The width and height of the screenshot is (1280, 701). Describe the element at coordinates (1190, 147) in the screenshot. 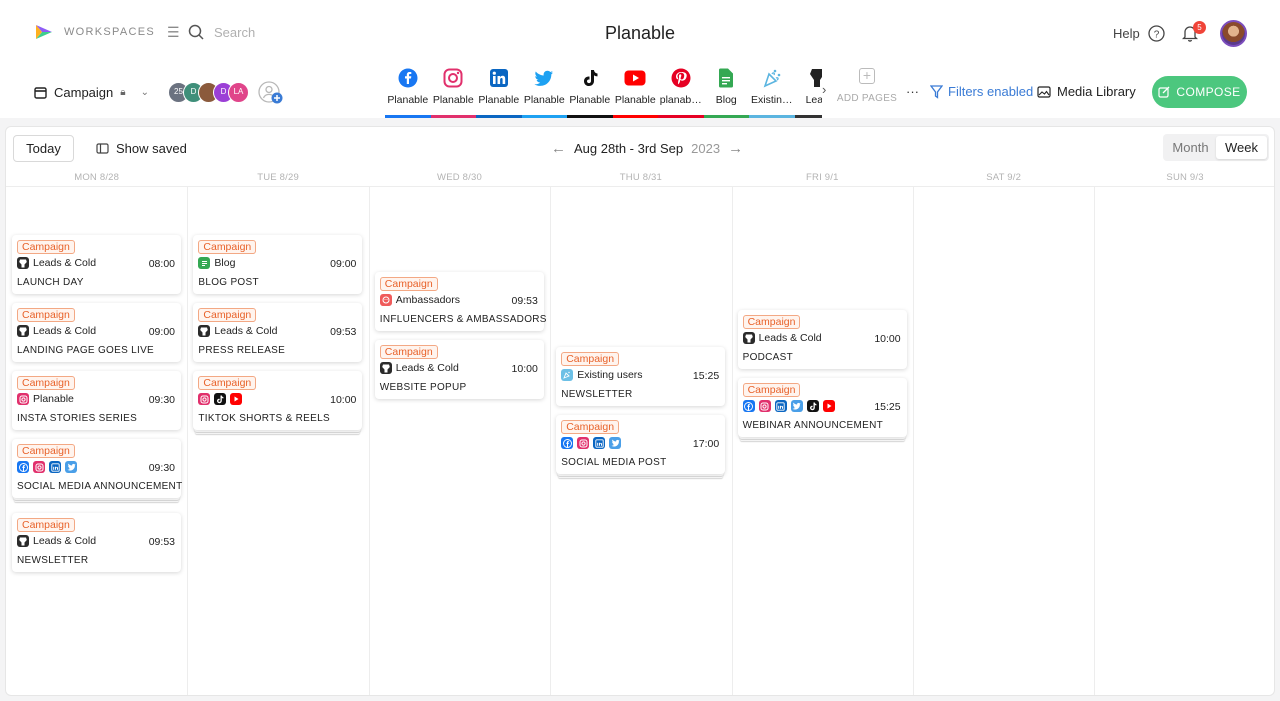

I see `month-view-button: Month` at that location.